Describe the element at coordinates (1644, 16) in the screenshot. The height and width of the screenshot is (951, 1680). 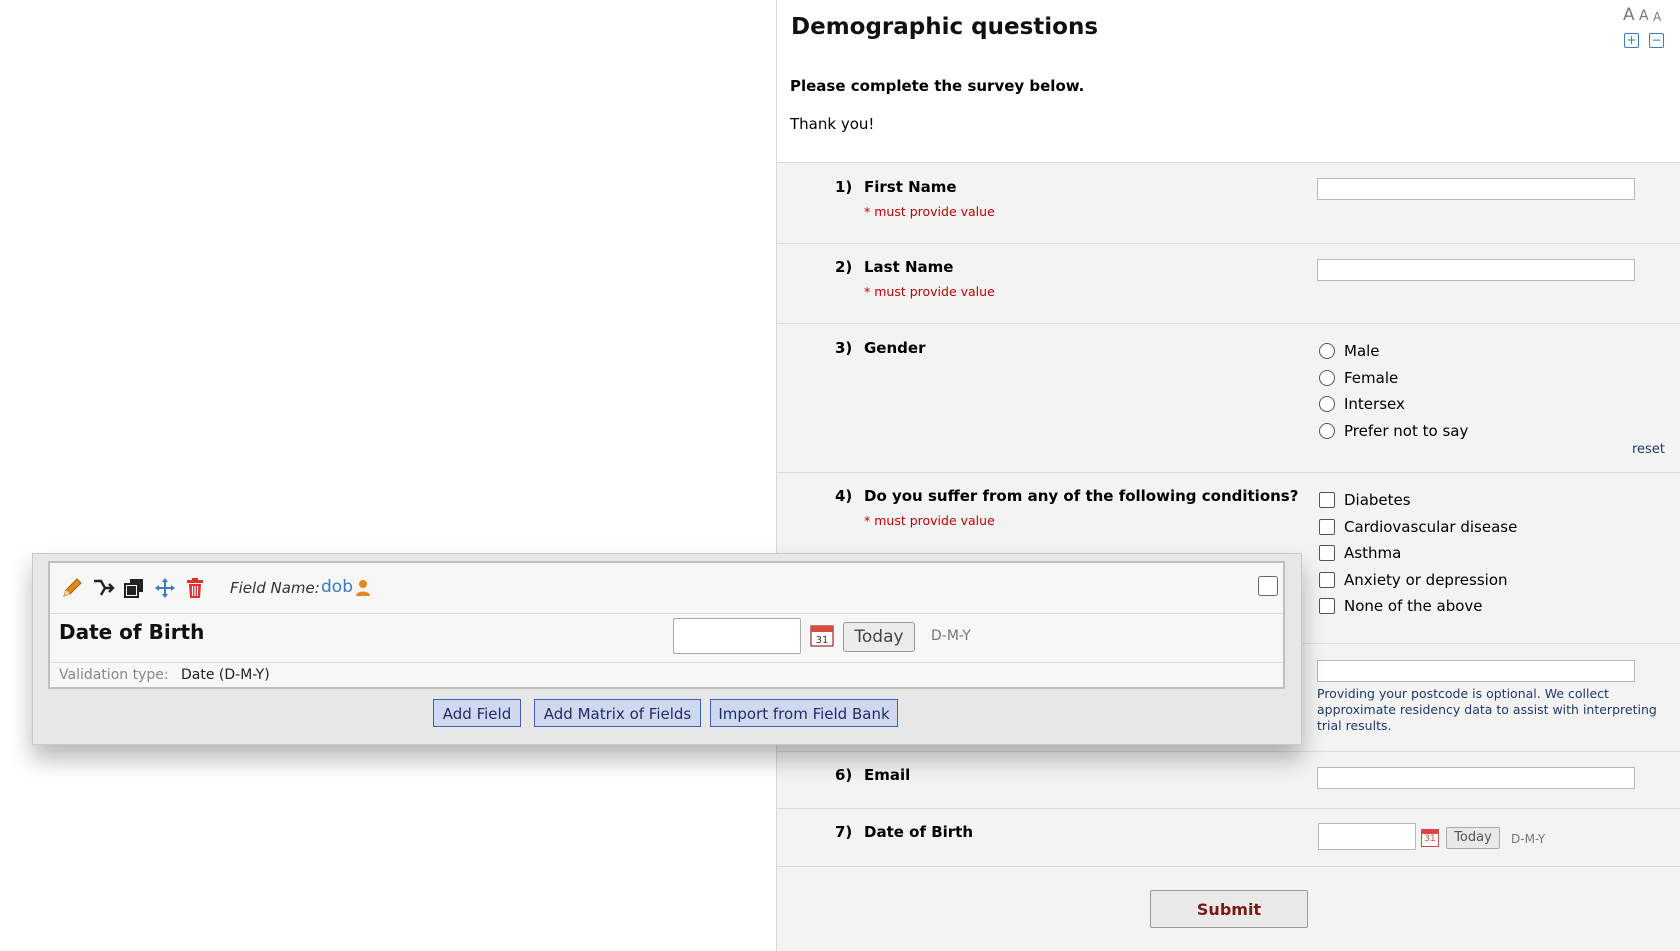
I see `font-size-glyph-medium: A` at that location.